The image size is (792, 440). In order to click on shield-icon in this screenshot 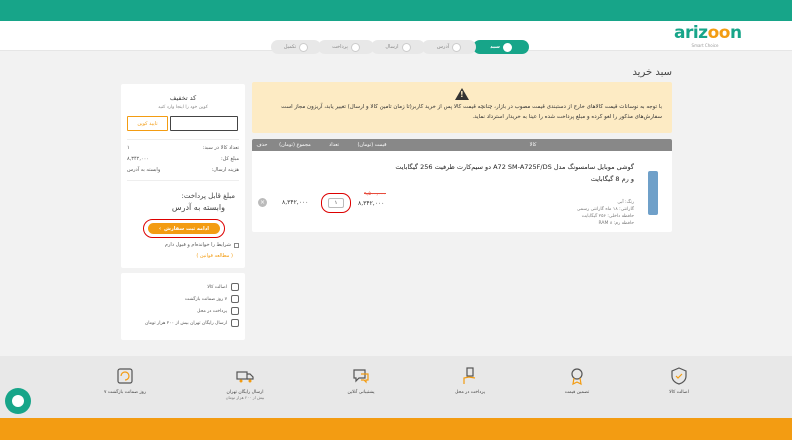, I will do `click(235, 287)`.